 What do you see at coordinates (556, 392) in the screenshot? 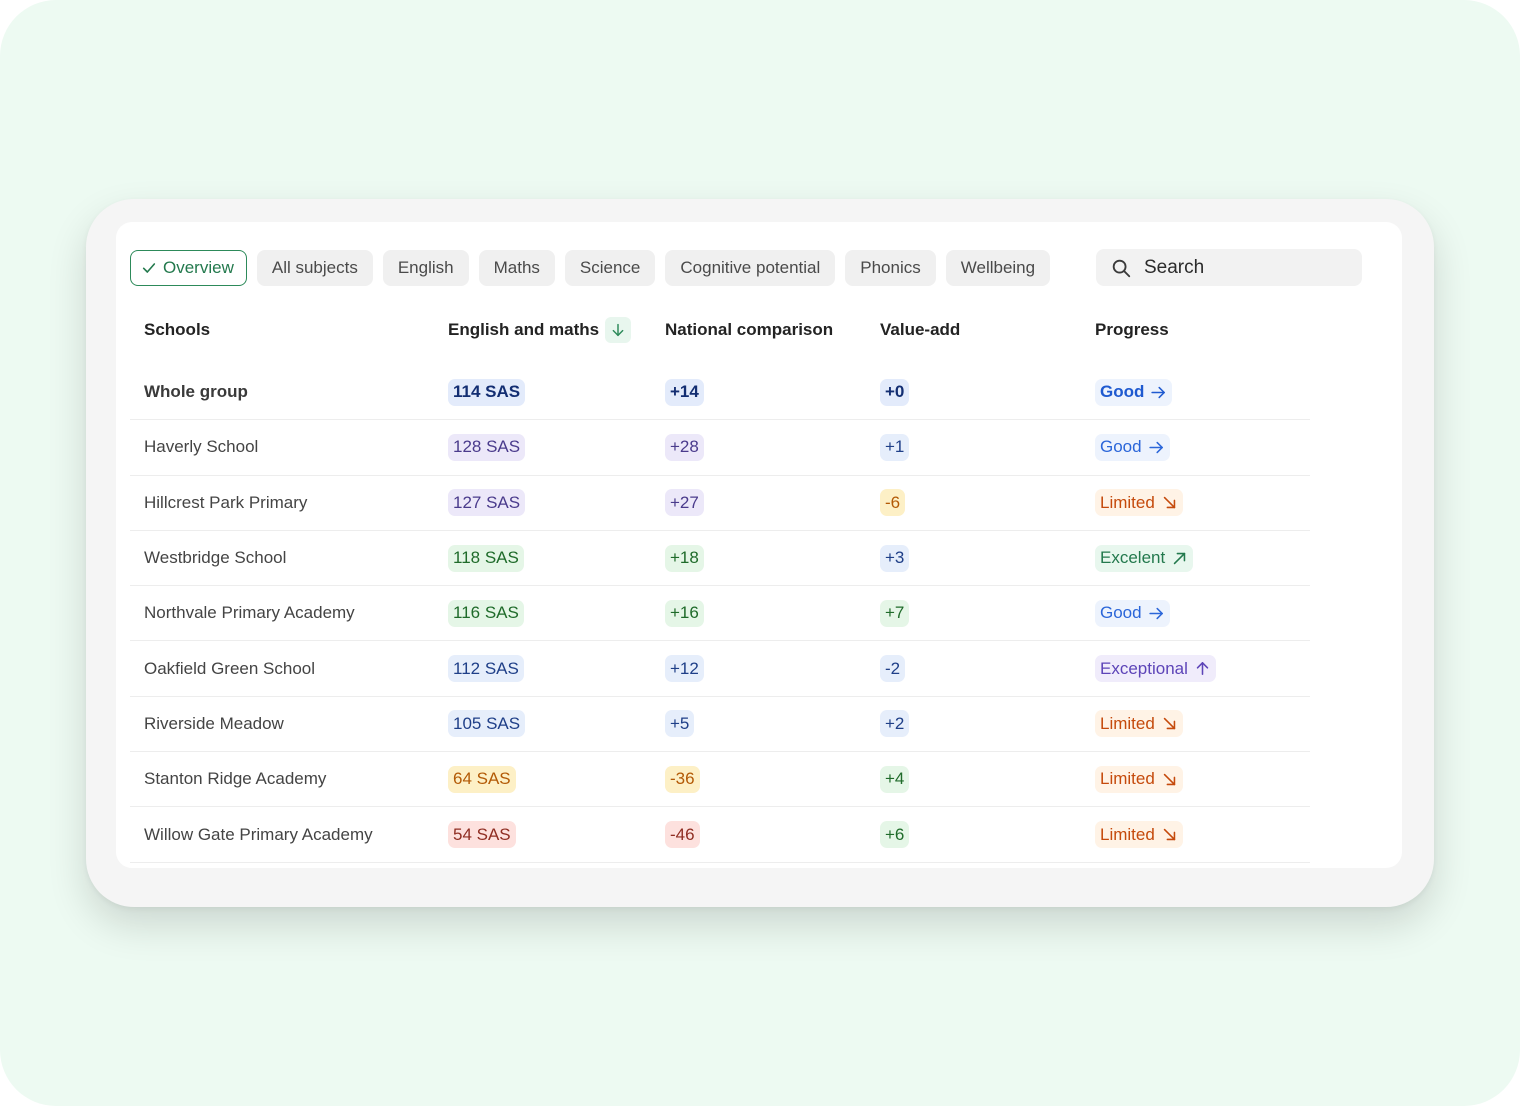
I see `score-cell: 114 SAS` at bounding box center [556, 392].